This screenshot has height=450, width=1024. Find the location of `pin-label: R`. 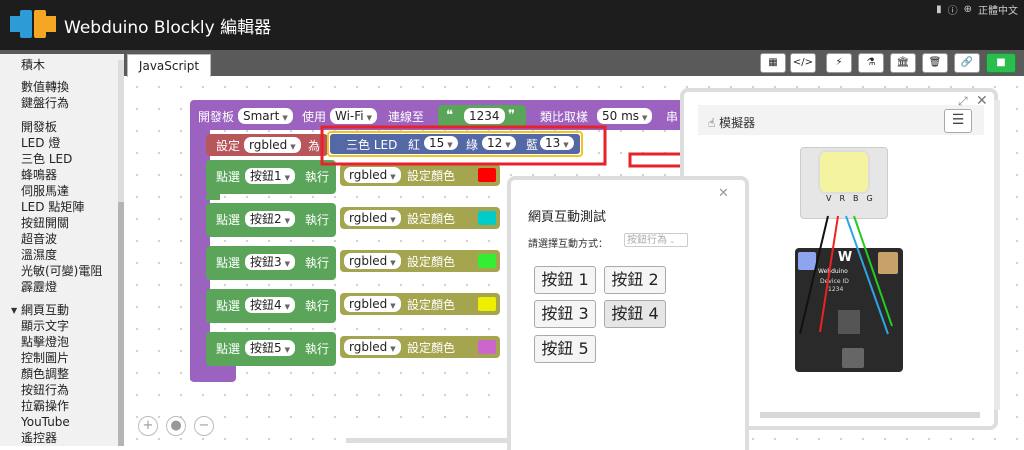

pin-label: R is located at coordinates (842, 198).